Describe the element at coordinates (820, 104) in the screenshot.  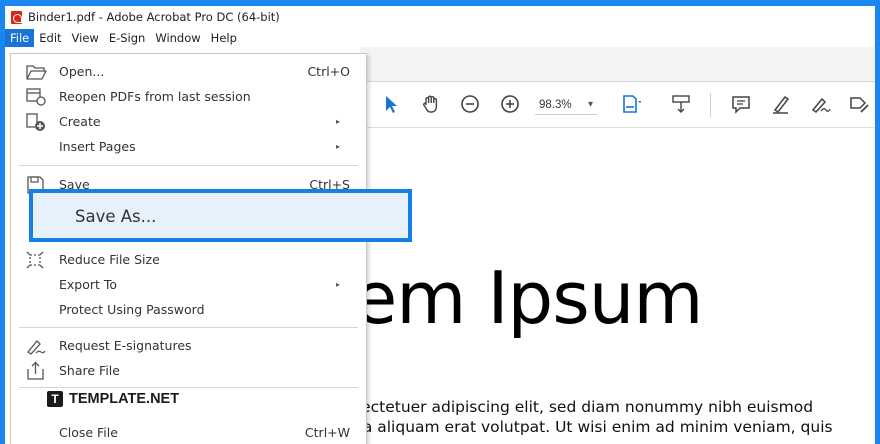
I see `fill-sign-icon` at that location.